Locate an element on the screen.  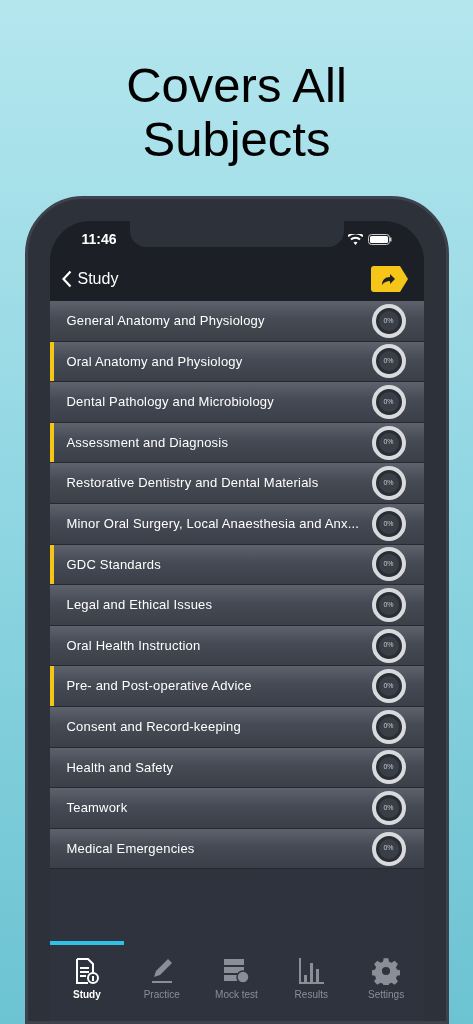
topic-title: Legal and Ethical Issues is located at coordinates (140, 605).